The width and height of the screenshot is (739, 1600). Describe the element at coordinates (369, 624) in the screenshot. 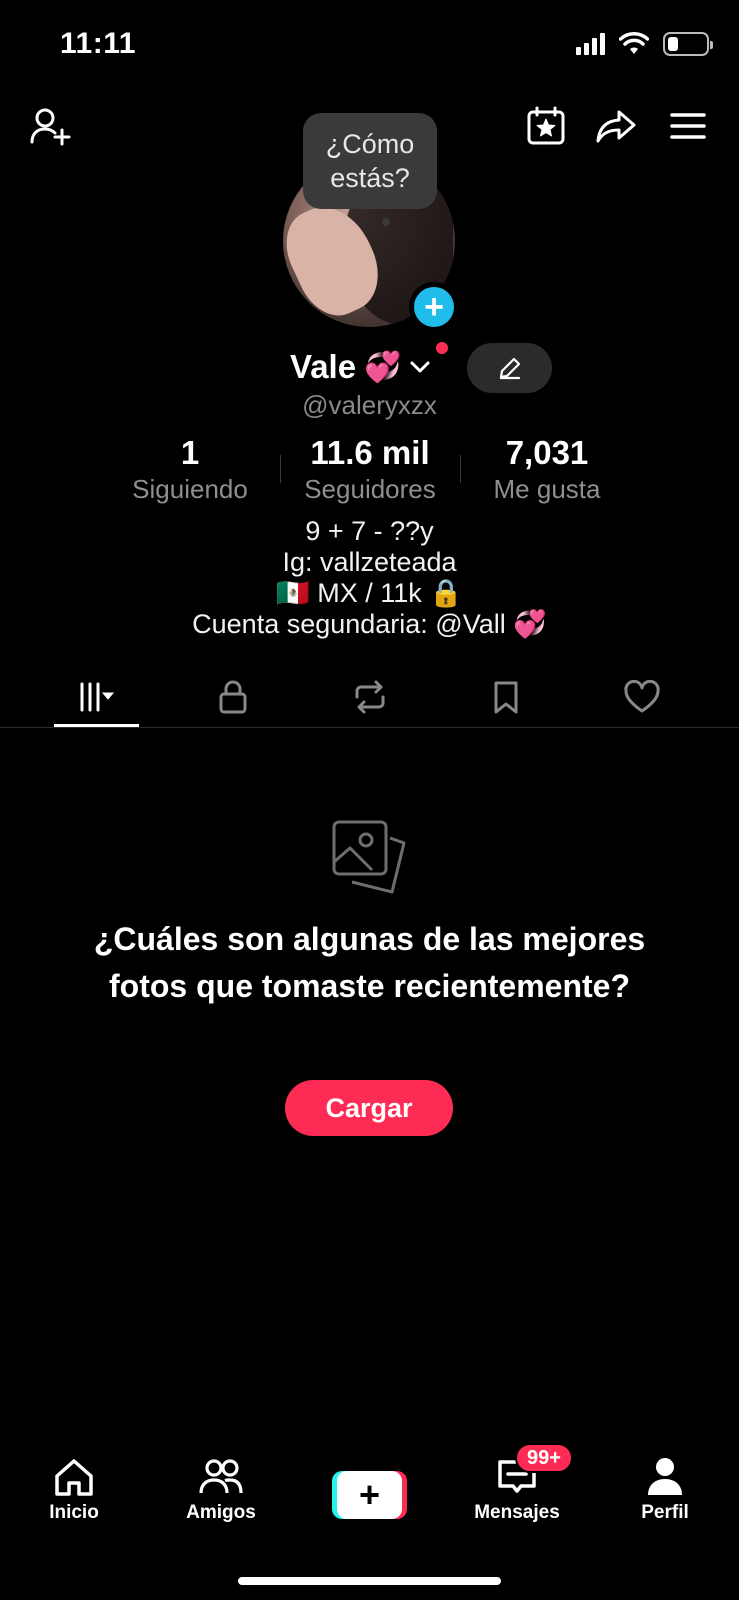

I see `bio-line: Cuenta segundaria: @Vall 💞` at that location.